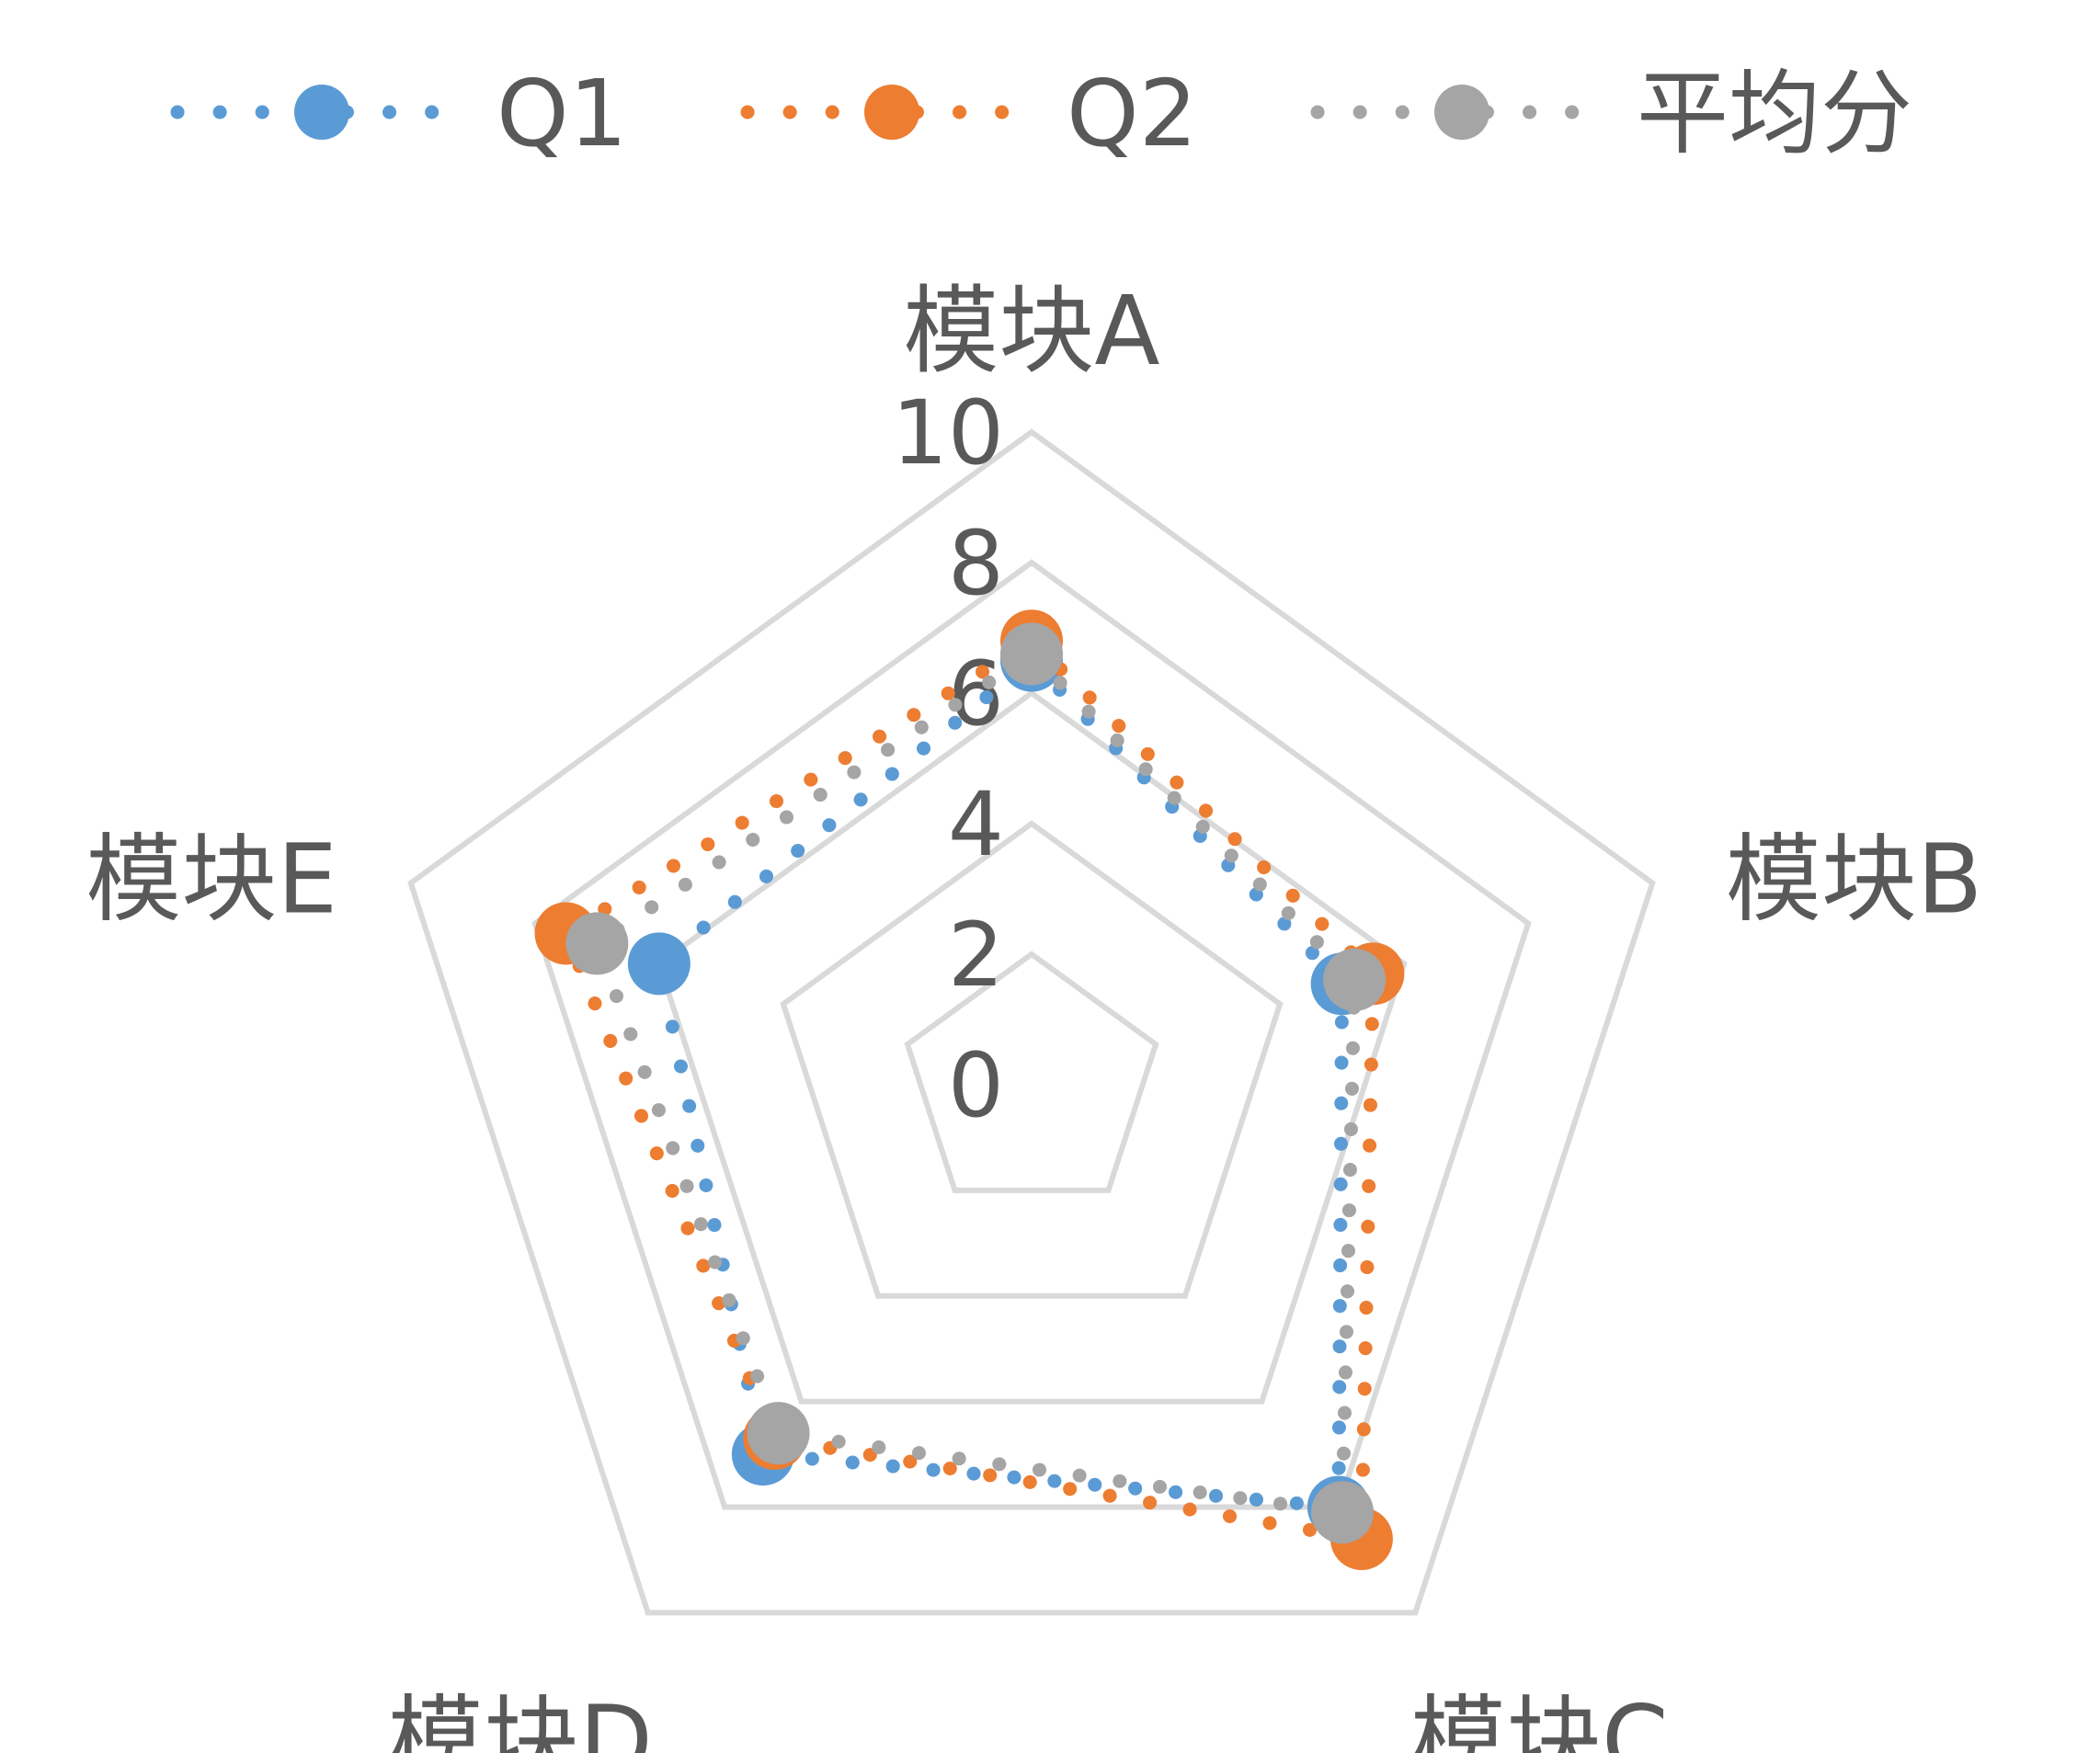 The width and height of the screenshot is (2100, 1753). I want to click on legend-label-3: 平均分, so click(1775, 113).